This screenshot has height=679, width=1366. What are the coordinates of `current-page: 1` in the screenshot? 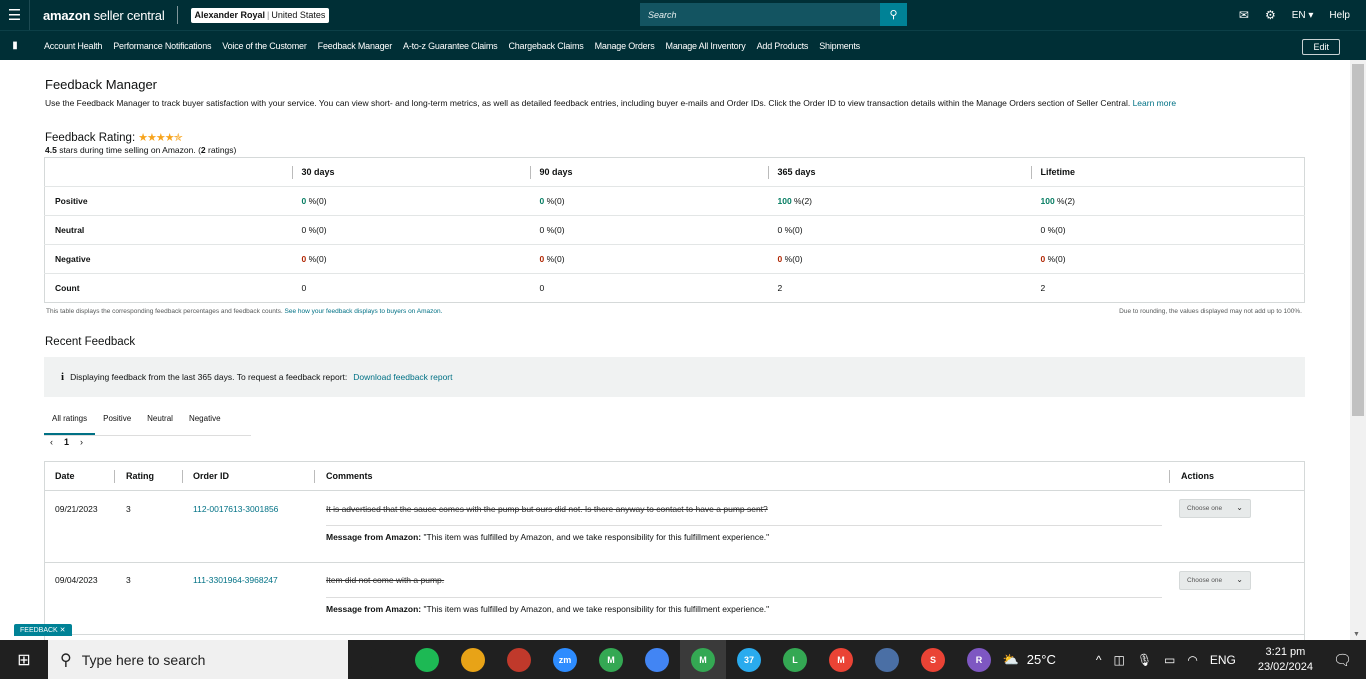 It's located at (66, 442).